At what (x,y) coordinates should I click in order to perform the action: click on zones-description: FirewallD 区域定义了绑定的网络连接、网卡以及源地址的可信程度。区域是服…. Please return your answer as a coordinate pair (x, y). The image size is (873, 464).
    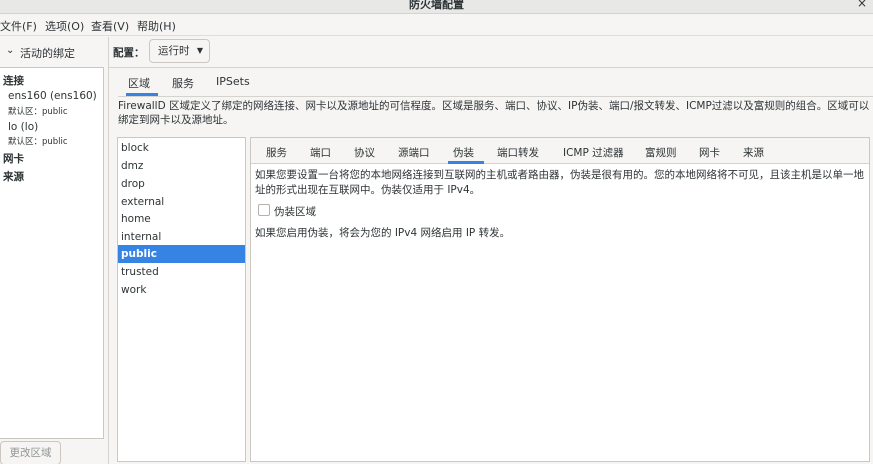
    Looking at the image, I should click on (494, 113).